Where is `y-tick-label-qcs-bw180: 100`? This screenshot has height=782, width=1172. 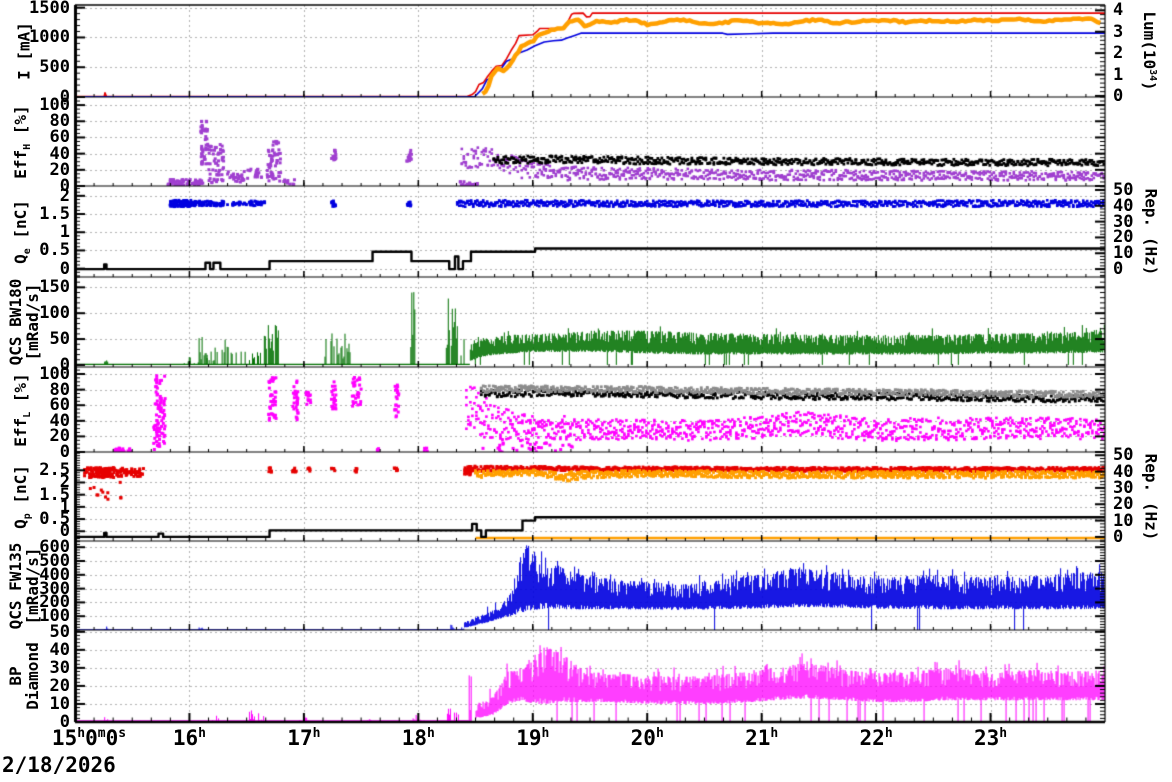
y-tick-label-qcs-bw180: 100 is located at coordinates (54, 313).